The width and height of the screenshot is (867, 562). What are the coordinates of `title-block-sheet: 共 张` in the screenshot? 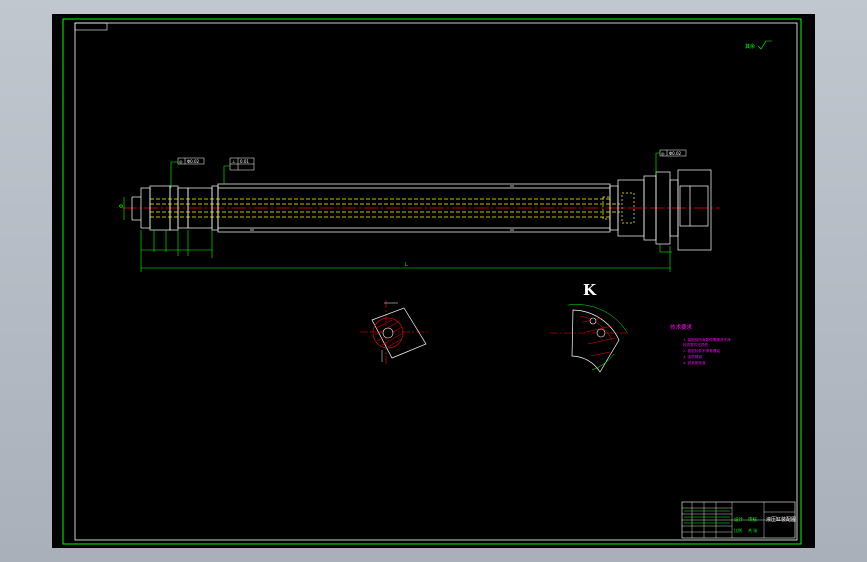 It's located at (752, 530).